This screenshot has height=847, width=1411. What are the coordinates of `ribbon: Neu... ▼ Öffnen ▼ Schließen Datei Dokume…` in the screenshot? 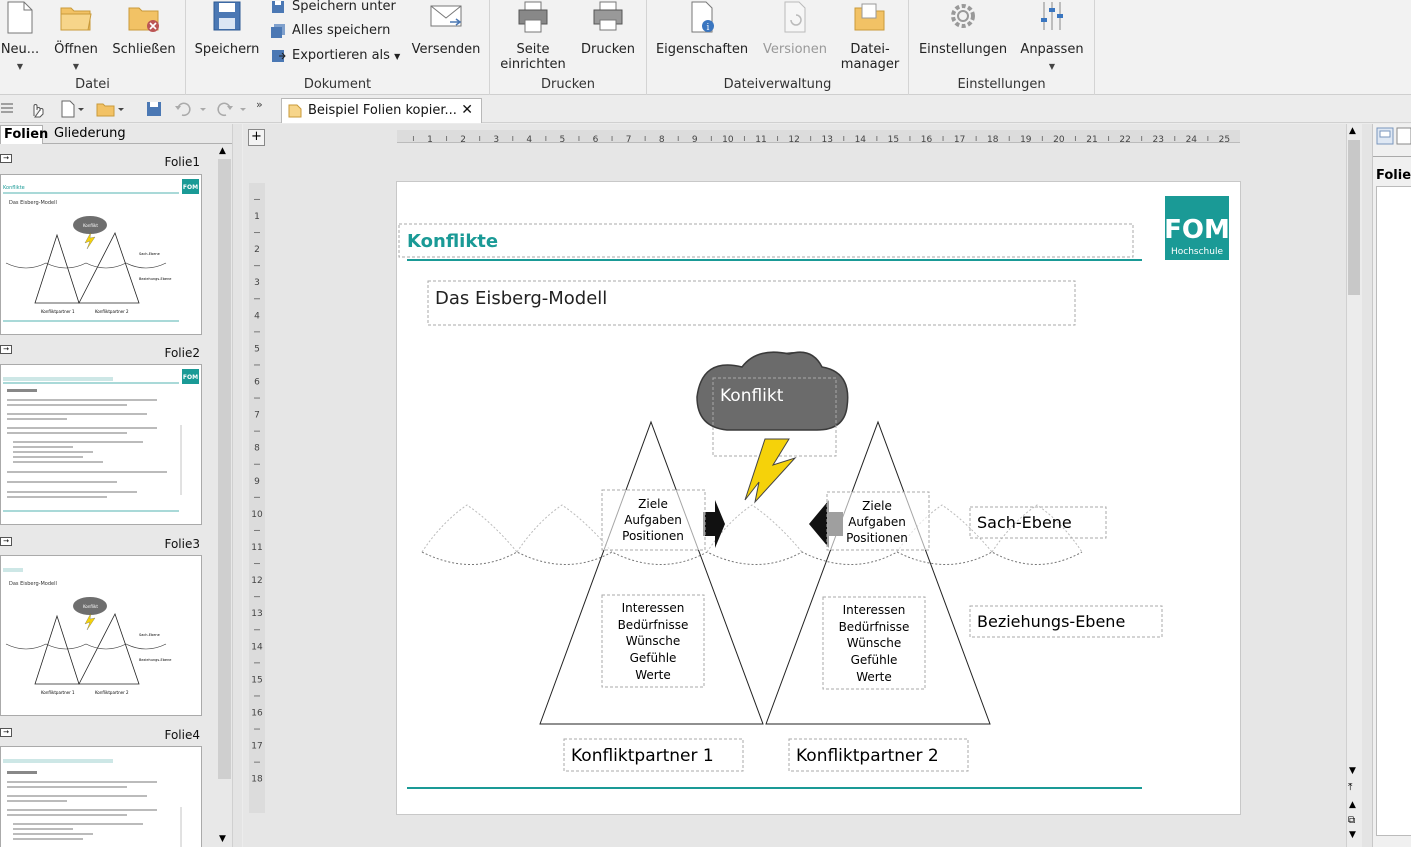 It's located at (705, 47).